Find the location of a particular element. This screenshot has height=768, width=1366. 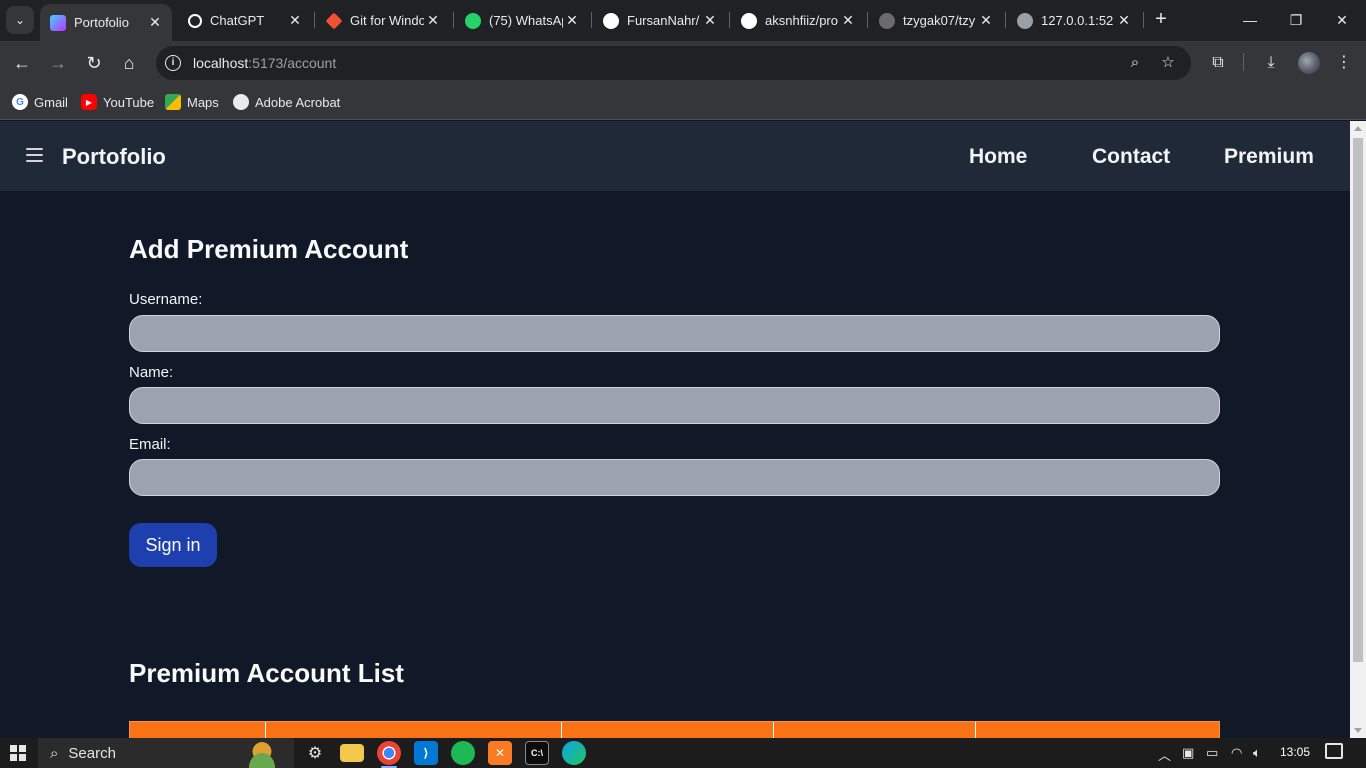

google-icon: G is located at coordinates (20, 102).